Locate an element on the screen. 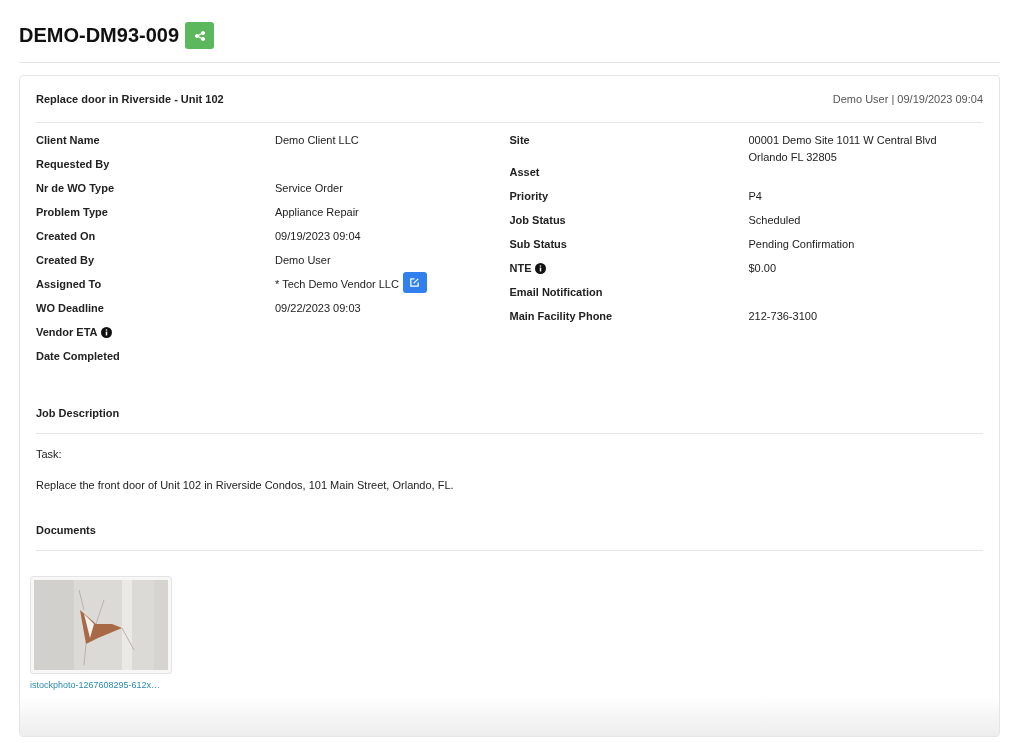  field-value: 00001 Demo Site 1011 W Central Blvd Orlando FL 32805 is located at coordinates (843, 149).